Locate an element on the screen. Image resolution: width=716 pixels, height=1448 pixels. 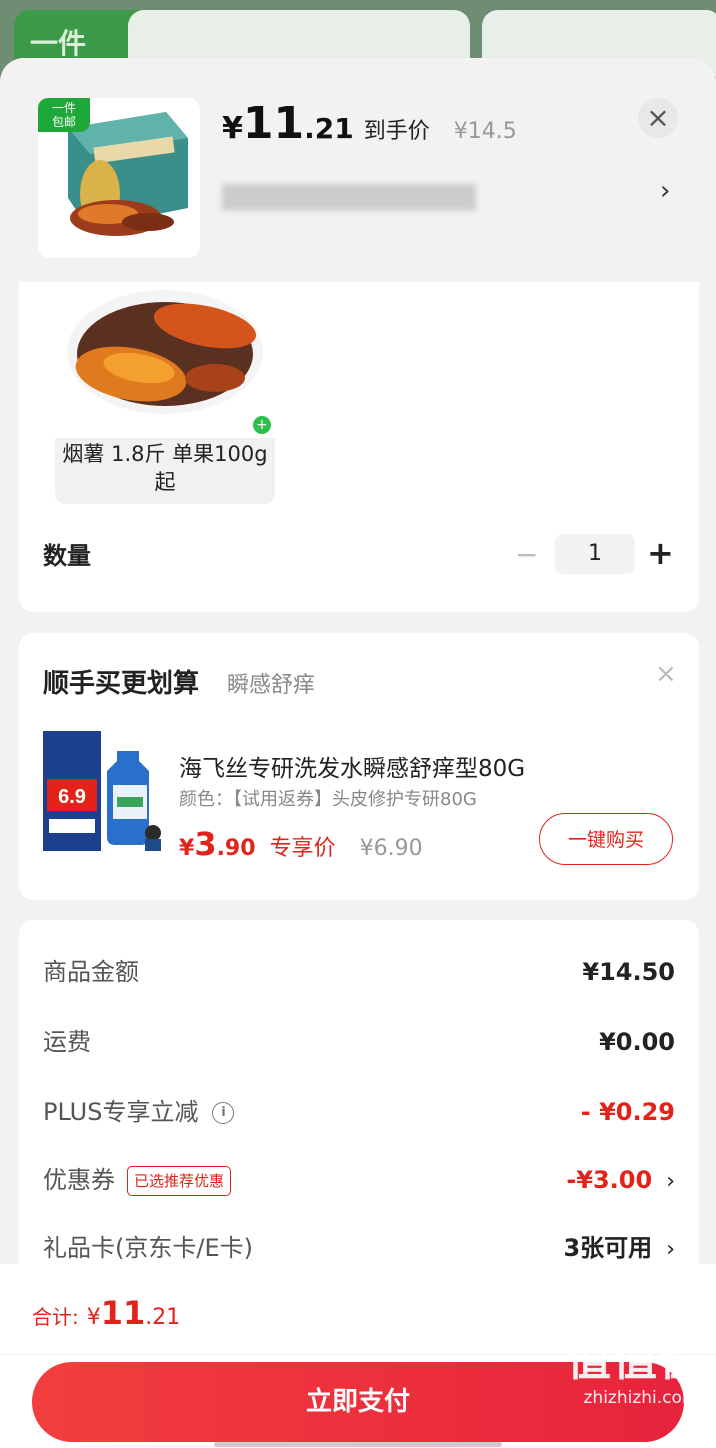
total-currency: ¥ is located at coordinates (93, 1317).